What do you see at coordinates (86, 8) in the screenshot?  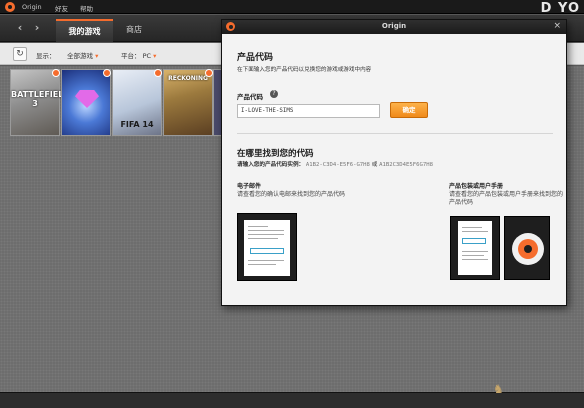 I see `menu-help: 帮助` at bounding box center [86, 8].